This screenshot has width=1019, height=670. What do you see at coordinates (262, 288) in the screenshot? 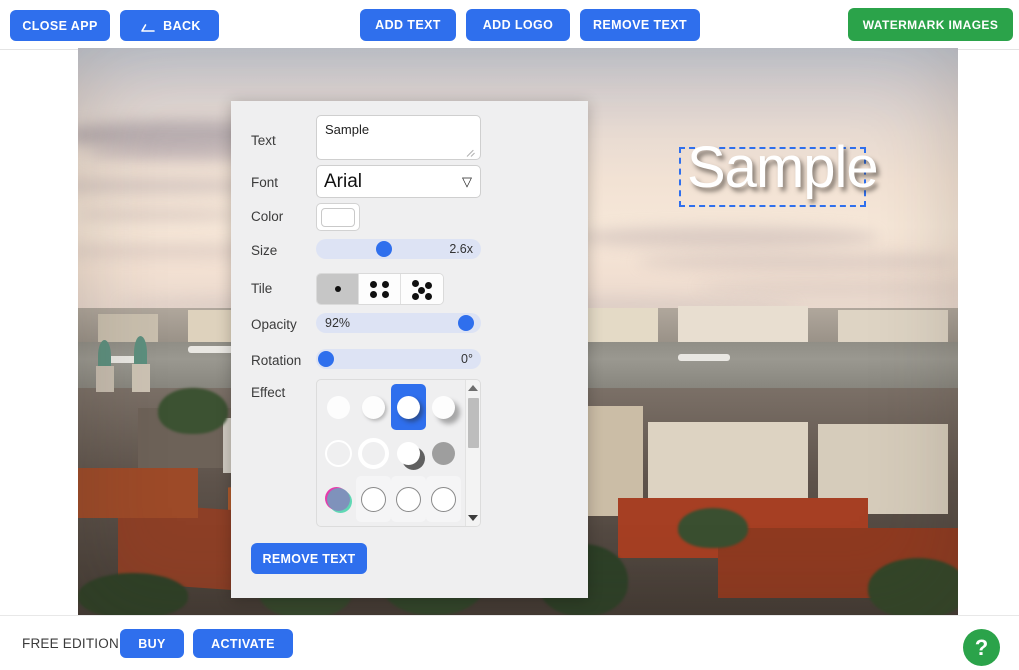
I see `tile-label: Tile` at bounding box center [262, 288].